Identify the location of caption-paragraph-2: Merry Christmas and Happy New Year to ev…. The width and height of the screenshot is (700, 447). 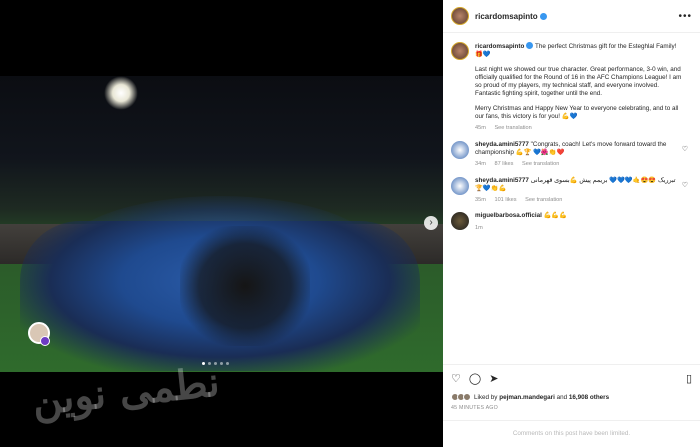
(577, 112).